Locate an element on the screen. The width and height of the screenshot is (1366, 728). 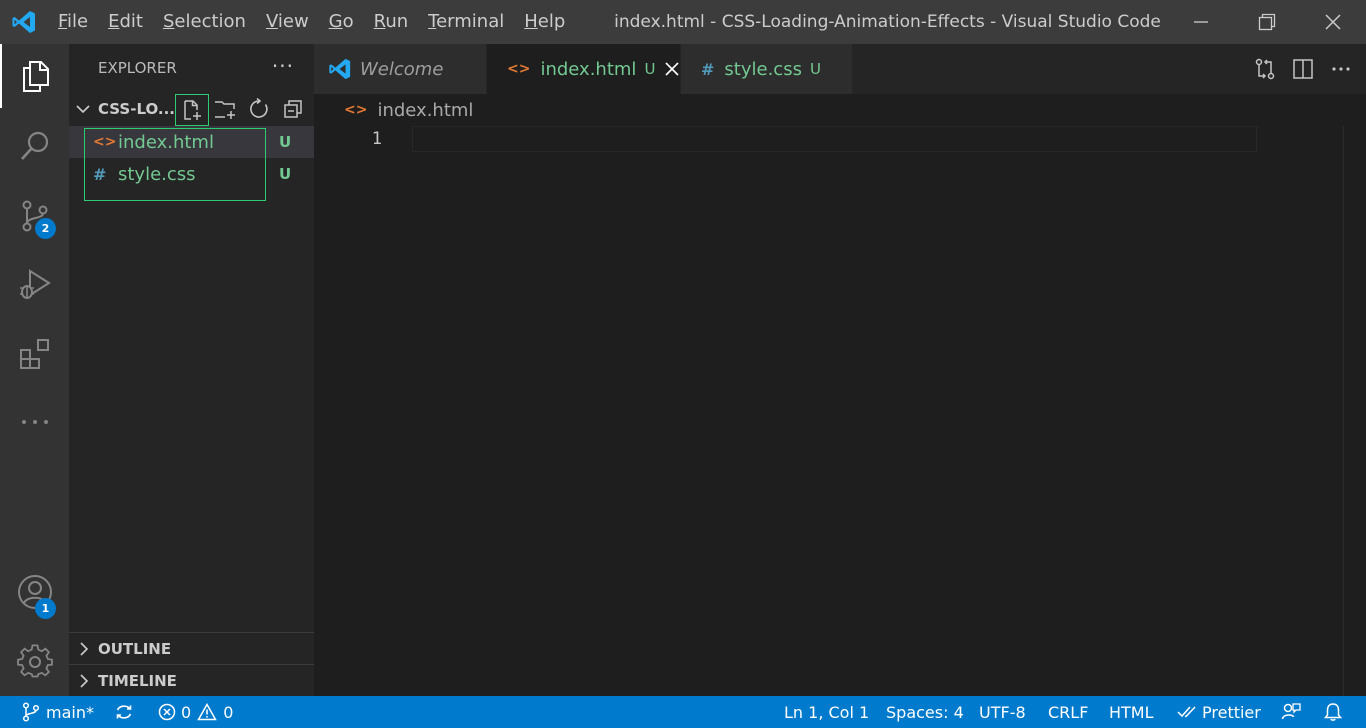
gear-icon is located at coordinates (34, 661).